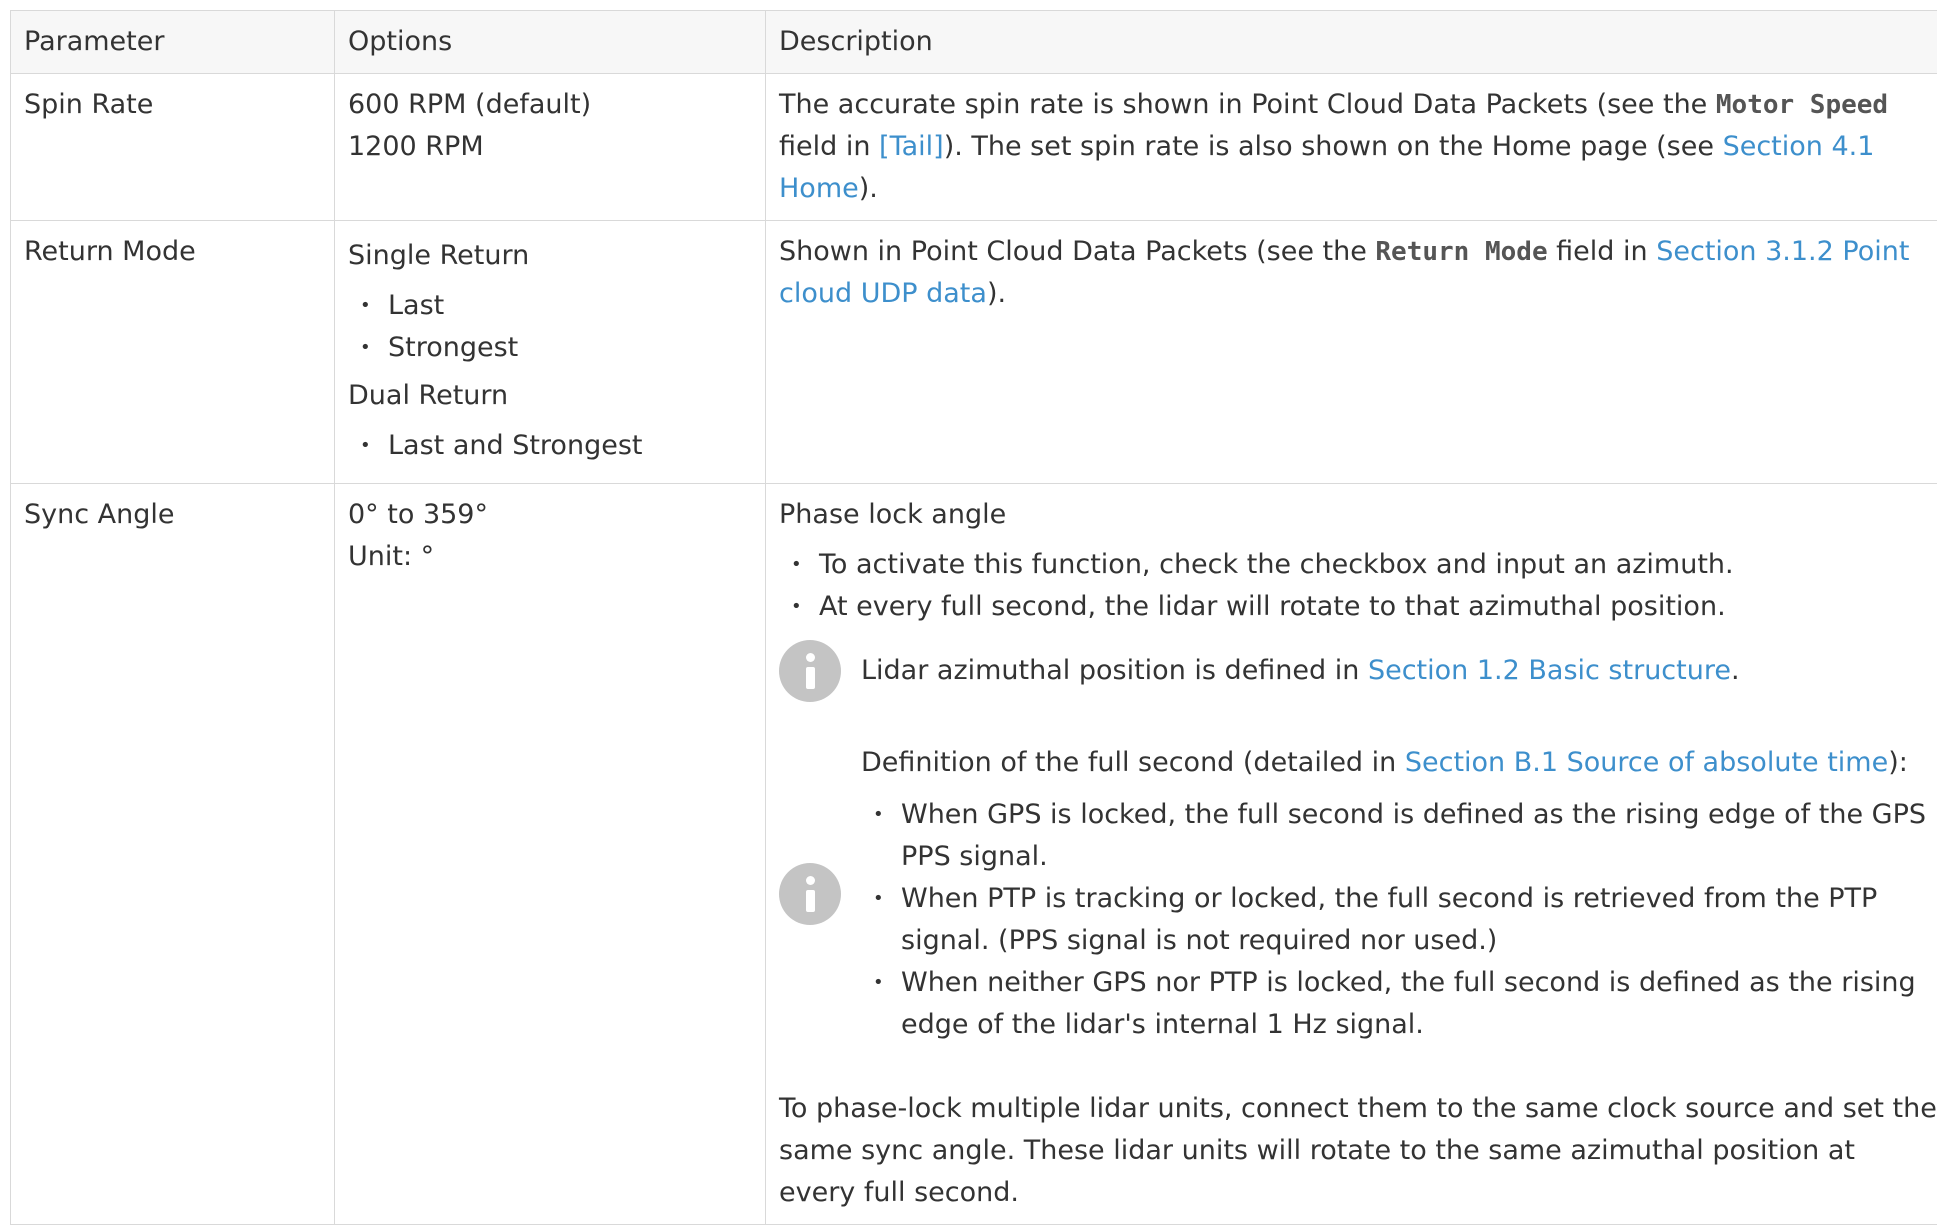 The width and height of the screenshot is (1937, 1225). I want to click on option-value: 1200 RPM, so click(550, 147).